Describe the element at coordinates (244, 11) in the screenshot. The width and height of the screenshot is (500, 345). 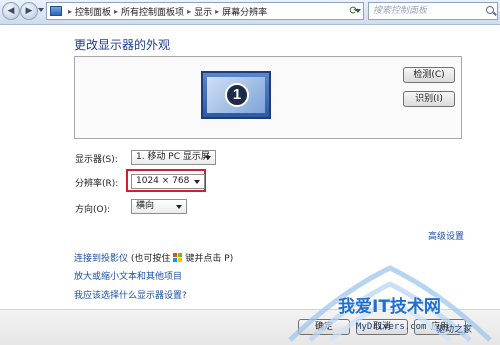
I see `breadcrumb-screen-resolution: 屏幕分辨率` at that location.